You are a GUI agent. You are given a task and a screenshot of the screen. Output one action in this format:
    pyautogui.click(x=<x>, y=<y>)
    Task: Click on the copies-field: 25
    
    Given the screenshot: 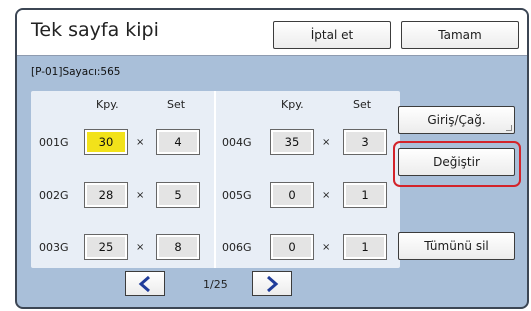 What is the action you would take?
    pyautogui.click(x=106, y=247)
    